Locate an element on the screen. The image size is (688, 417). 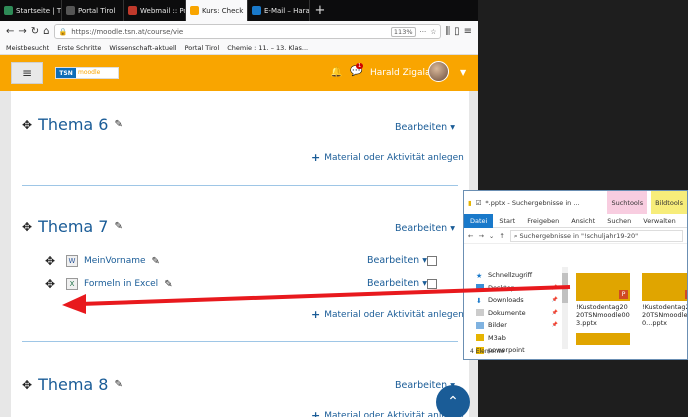
tab-label: Startseite | Tir is located at coordinates (39, 10).